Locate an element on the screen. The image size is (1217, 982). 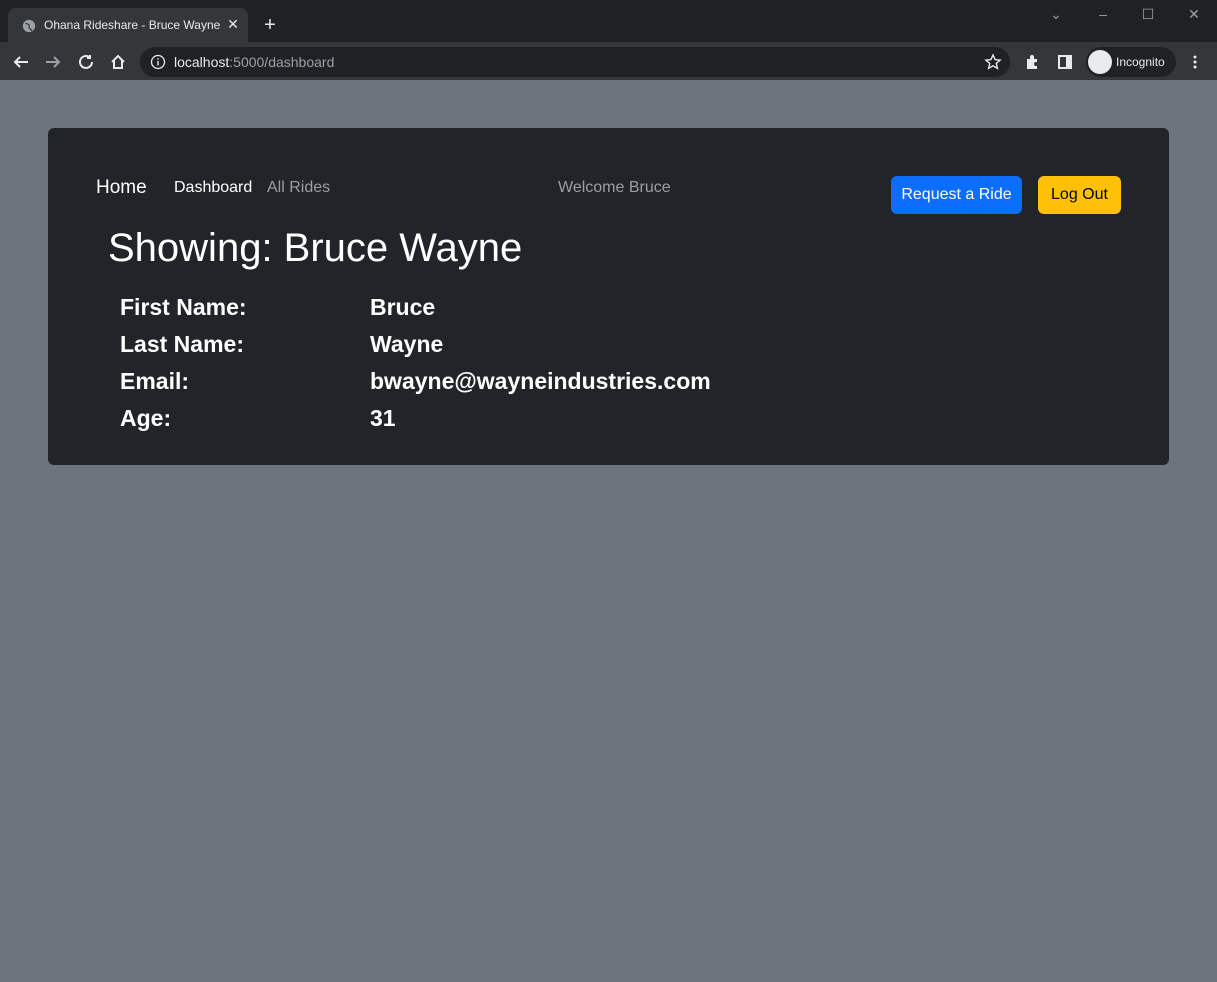
field-value: Wayne is located at coordinates (407, 344).